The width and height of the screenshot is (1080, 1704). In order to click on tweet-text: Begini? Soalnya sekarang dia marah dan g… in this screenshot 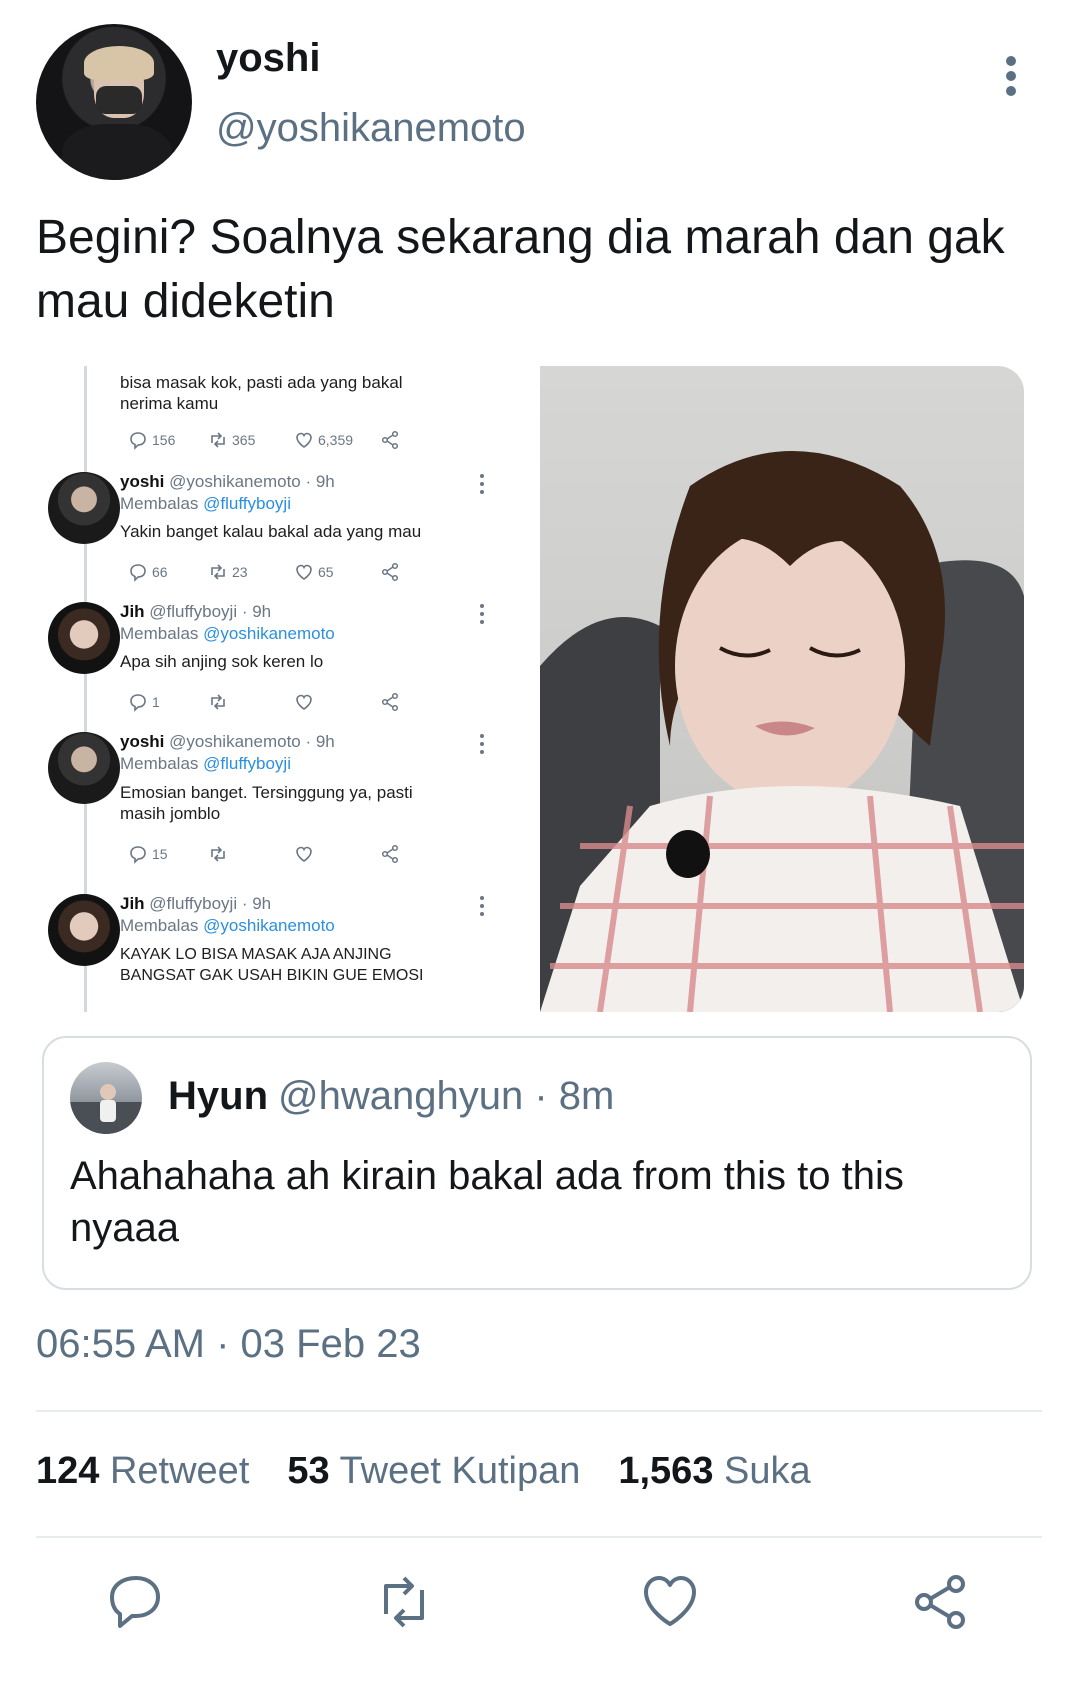, I will do `click(520, 269)`.